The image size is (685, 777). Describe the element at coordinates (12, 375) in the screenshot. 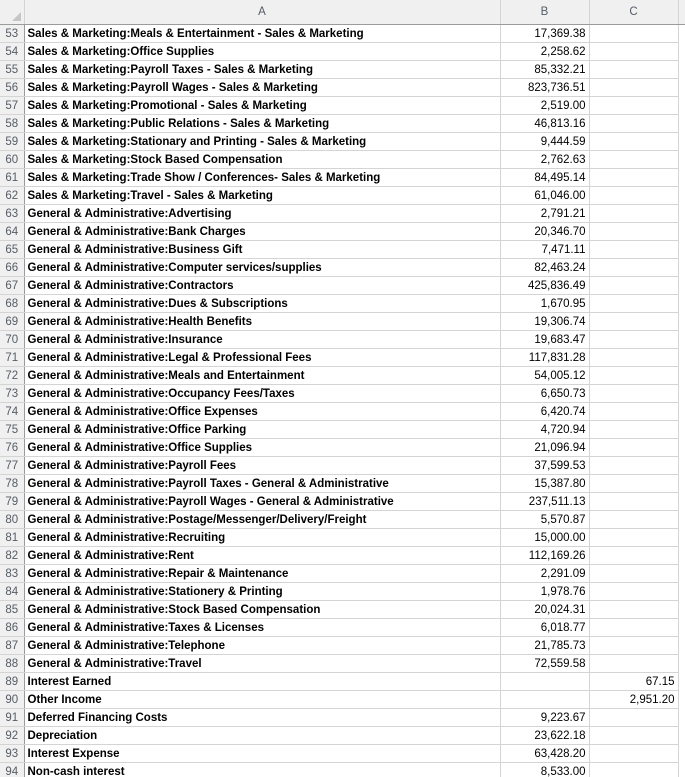

I see `row-header: 72` at that location.